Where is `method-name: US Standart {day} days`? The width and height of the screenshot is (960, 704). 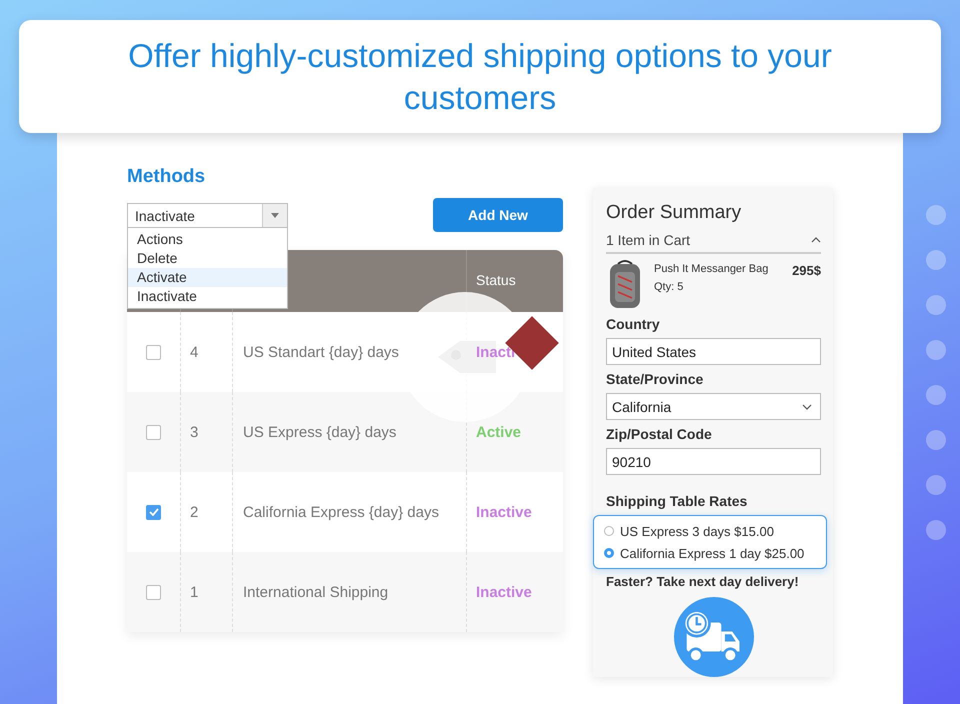 method-name: US Standart {day} days is located at coordinates (321, 352).